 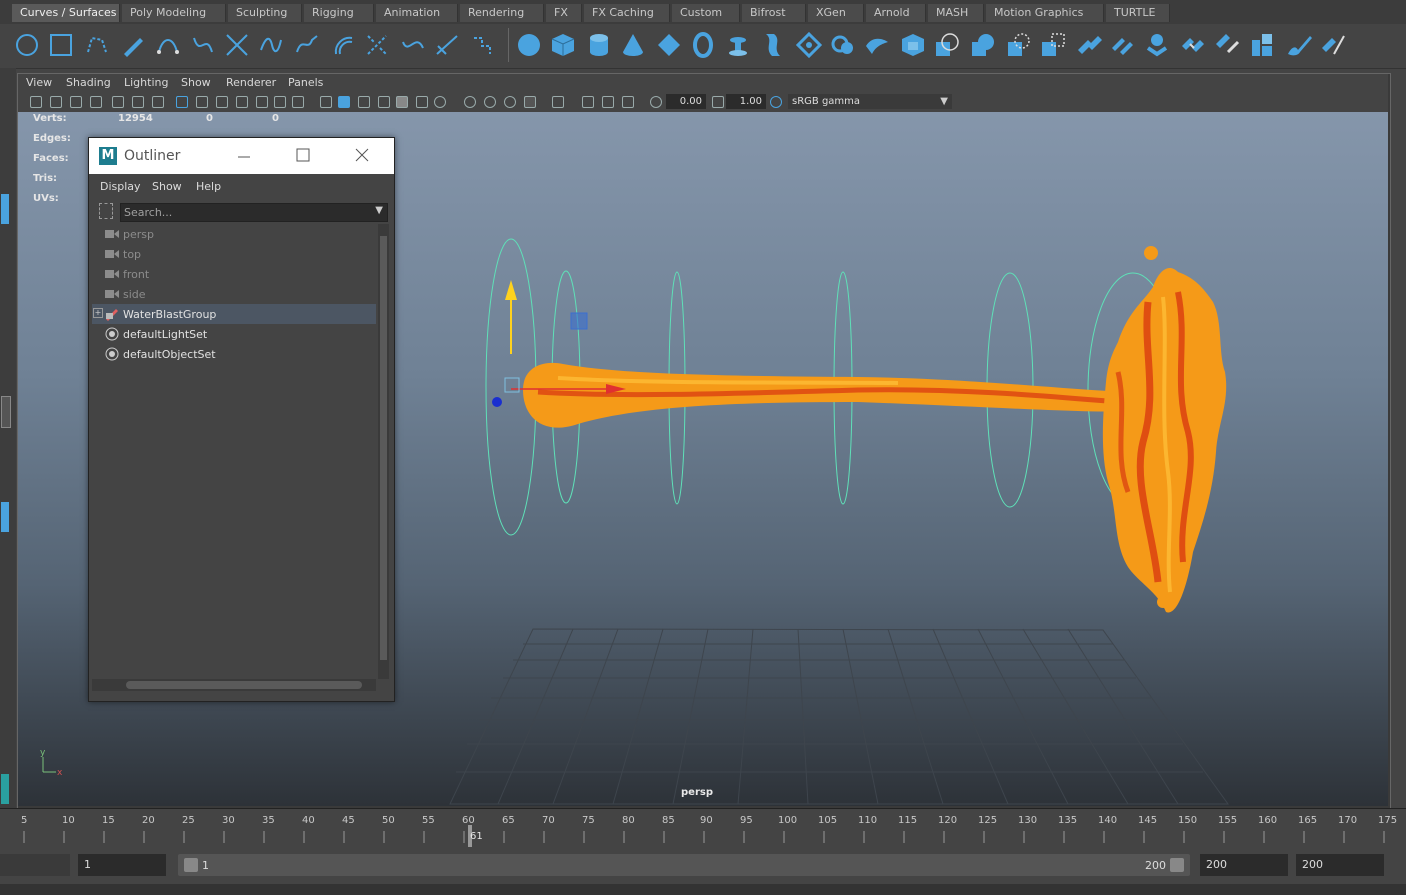 I want to click on trim-tool-icon, so click(x=1019, y=45).